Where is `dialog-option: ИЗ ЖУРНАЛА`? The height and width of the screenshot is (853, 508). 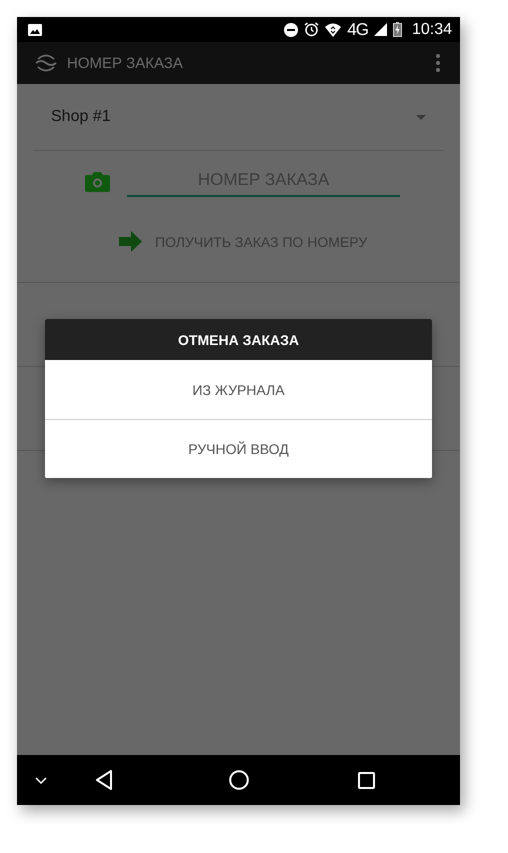
dialog-option: ИЗ ЖУРНАЛА is located at coordinates (238, 389).